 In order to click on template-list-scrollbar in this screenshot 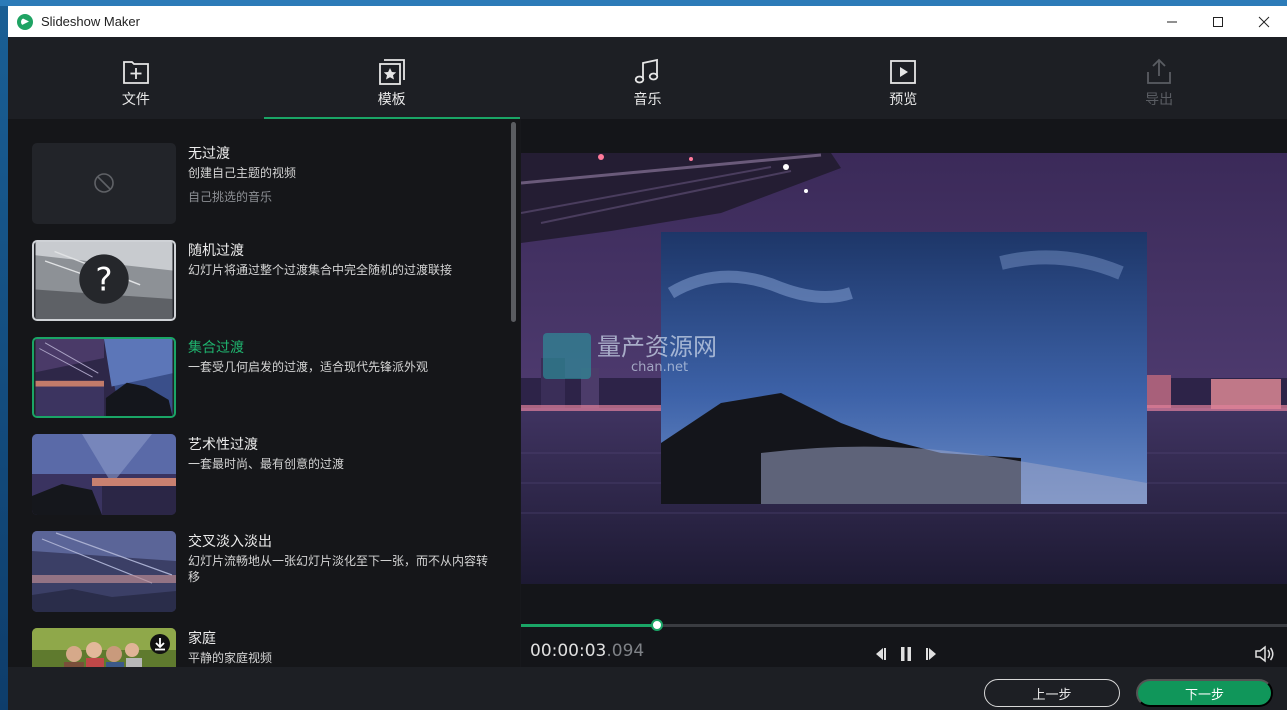, I will do `click(513, 222)`.